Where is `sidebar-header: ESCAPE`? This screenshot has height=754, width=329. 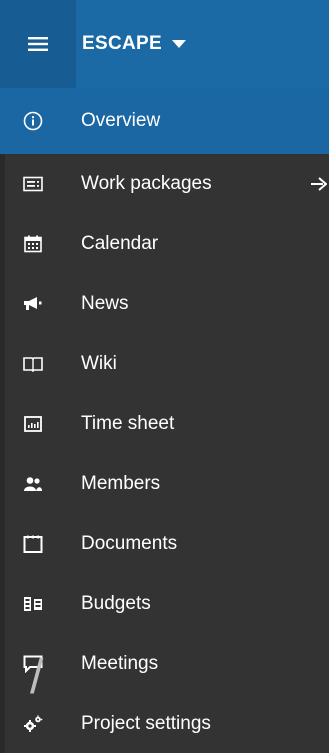
sidebar-header: ESCAPE is located at coordinates (164, 44).